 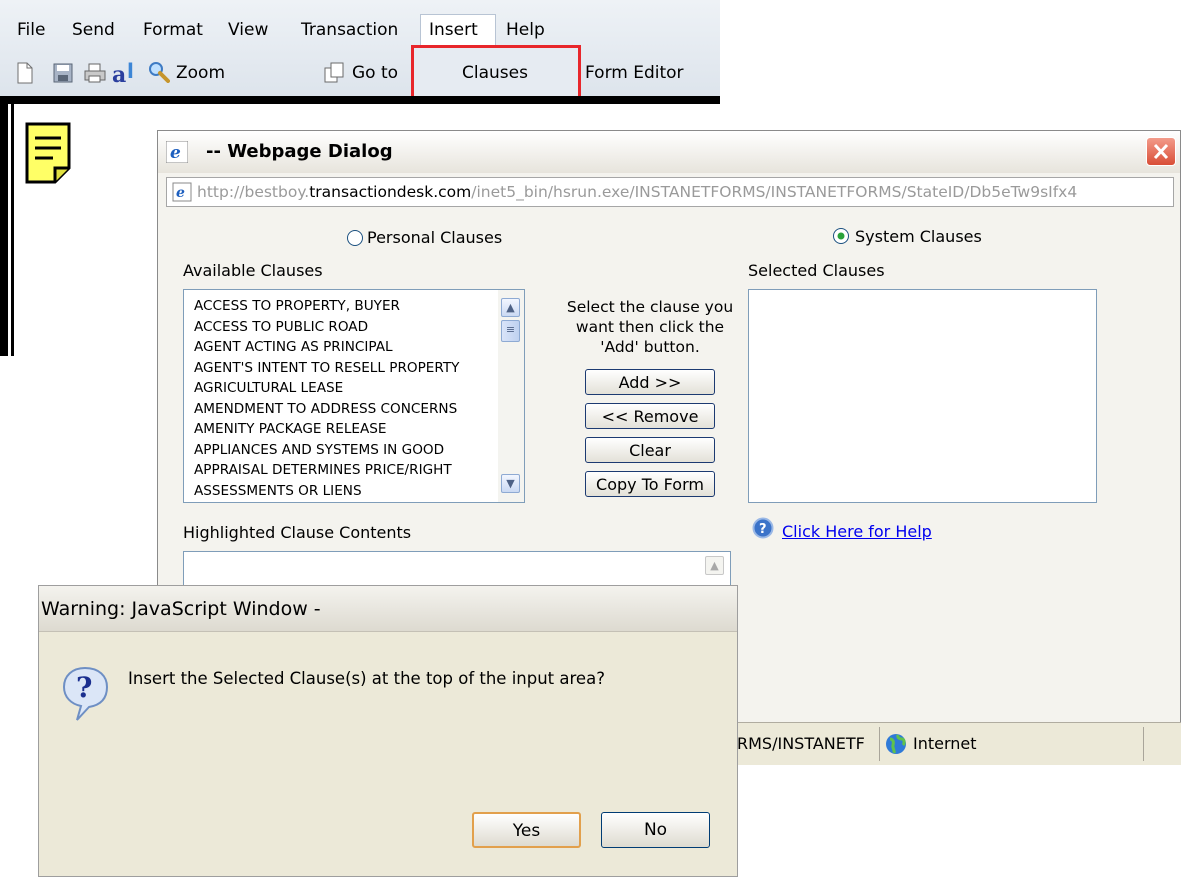 What do you see at coordinates (945, 743) in the screenshot?
I see `internet-zone-label: Internet` at bounding box center [945, 743].